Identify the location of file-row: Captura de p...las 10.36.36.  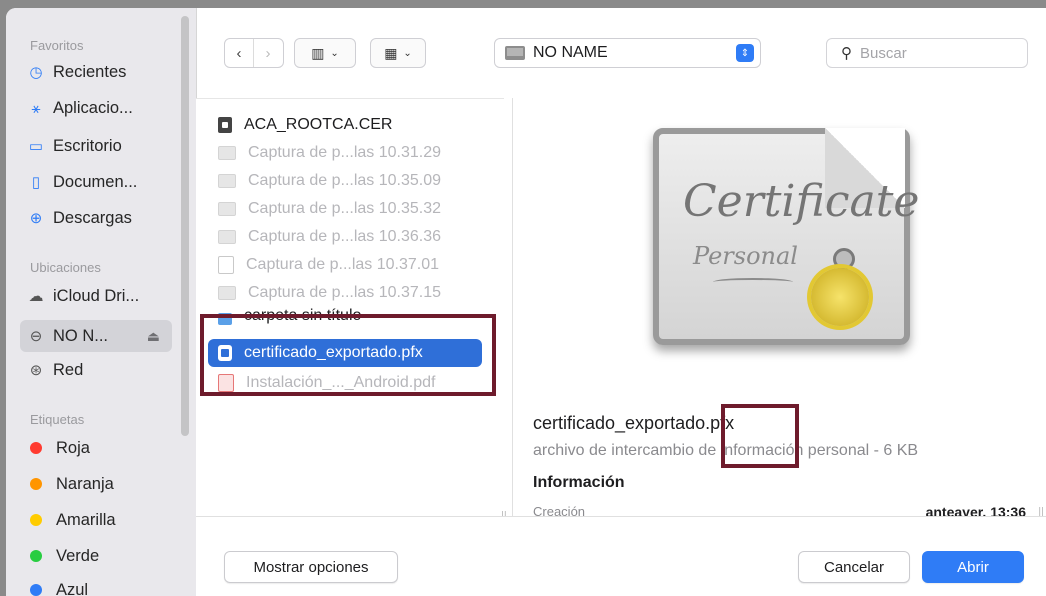
(345, 237).